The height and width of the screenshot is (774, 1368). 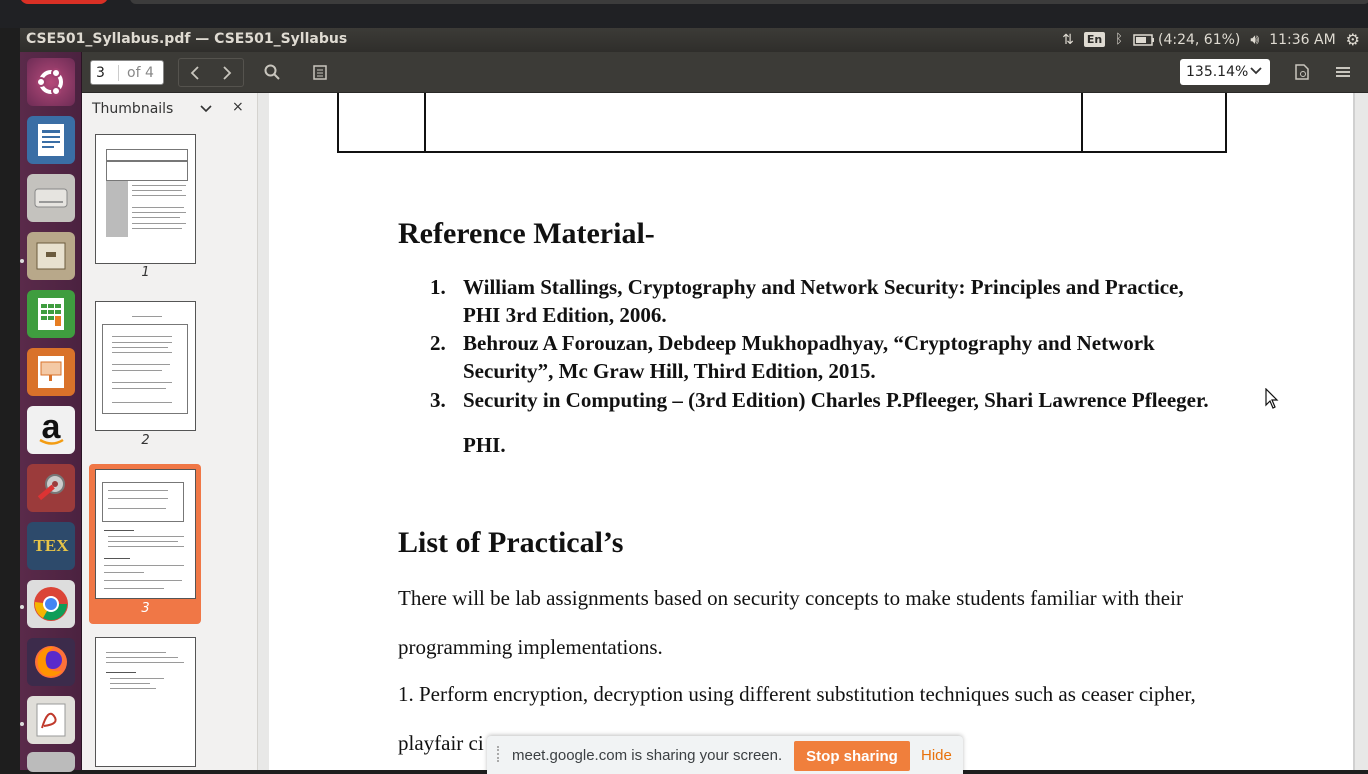 I want to click on amazon-smile-icon, so click(x=51, y=441).